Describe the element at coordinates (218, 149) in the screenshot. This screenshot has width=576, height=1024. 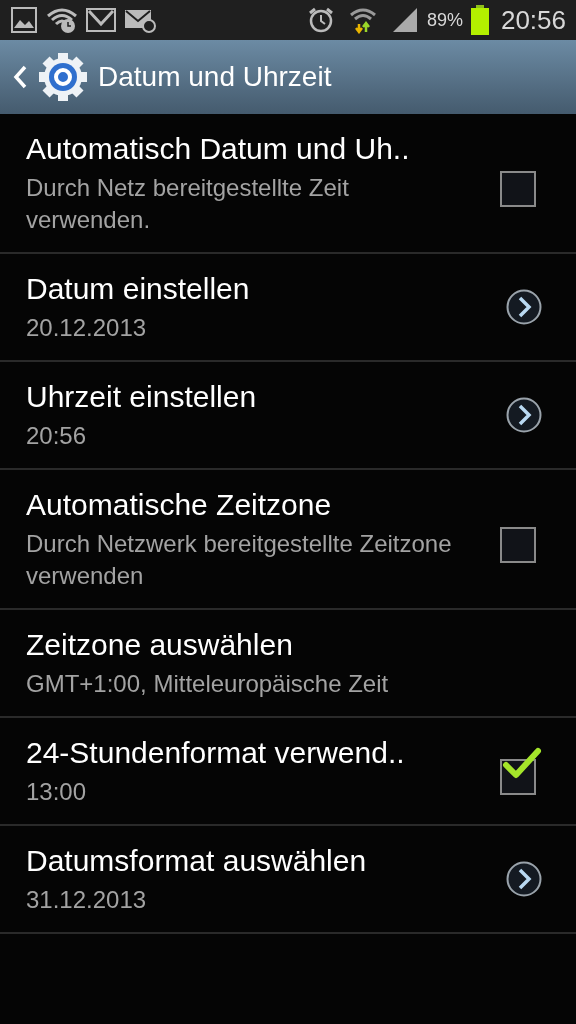
I see `row-title: Automatisch Datum und Uh..` at that location.